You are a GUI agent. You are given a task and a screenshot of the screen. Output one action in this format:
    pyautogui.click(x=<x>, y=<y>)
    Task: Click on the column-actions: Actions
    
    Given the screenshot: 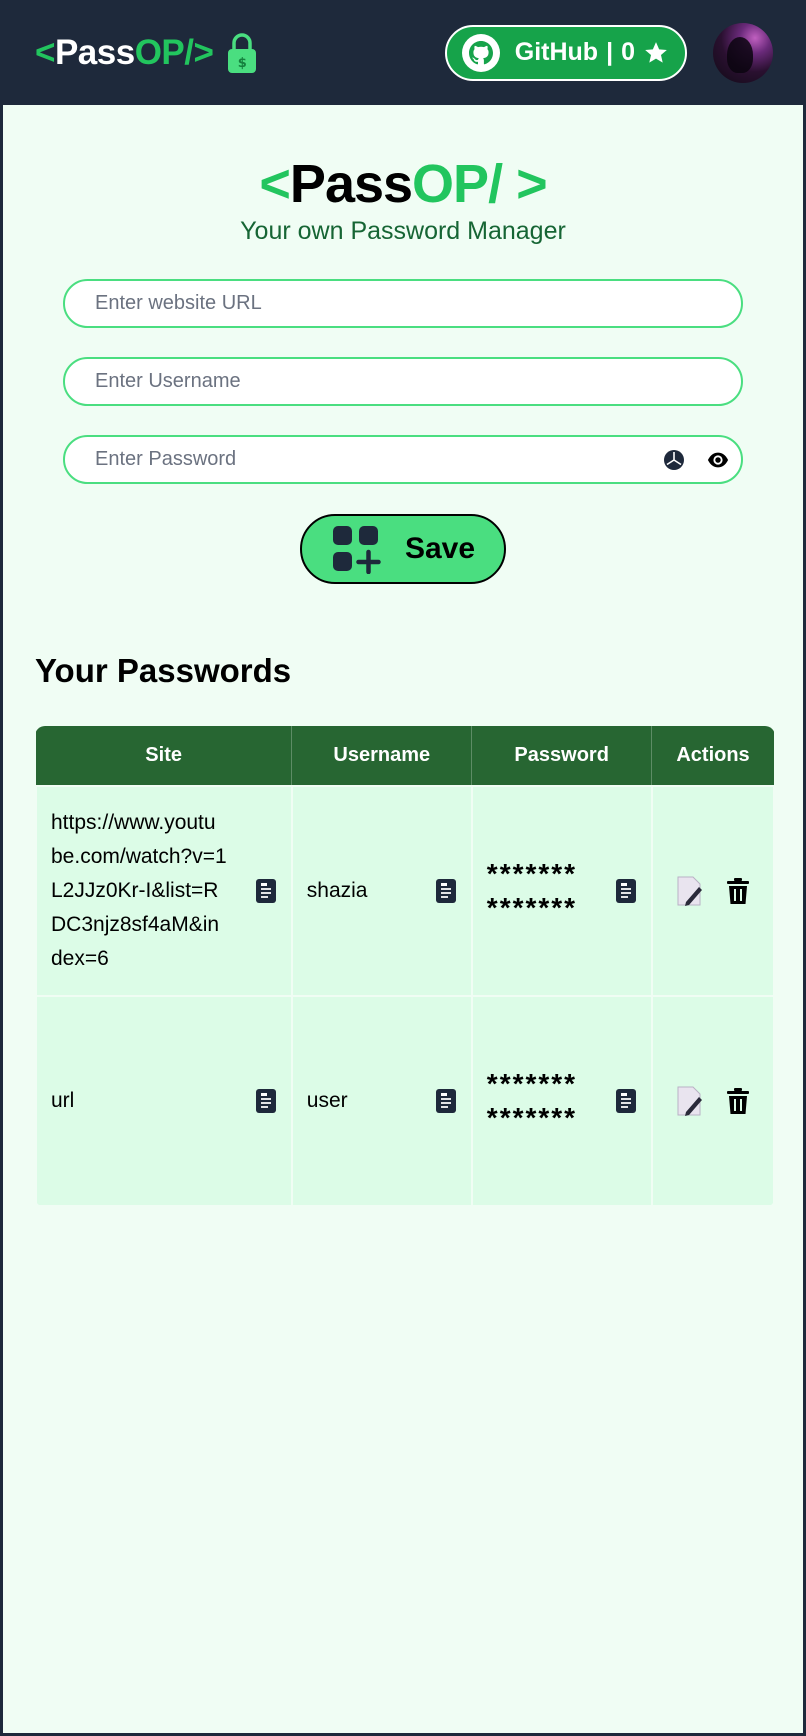 What is the action you would take?
    pyautogui.click(x=712, y=756)
    